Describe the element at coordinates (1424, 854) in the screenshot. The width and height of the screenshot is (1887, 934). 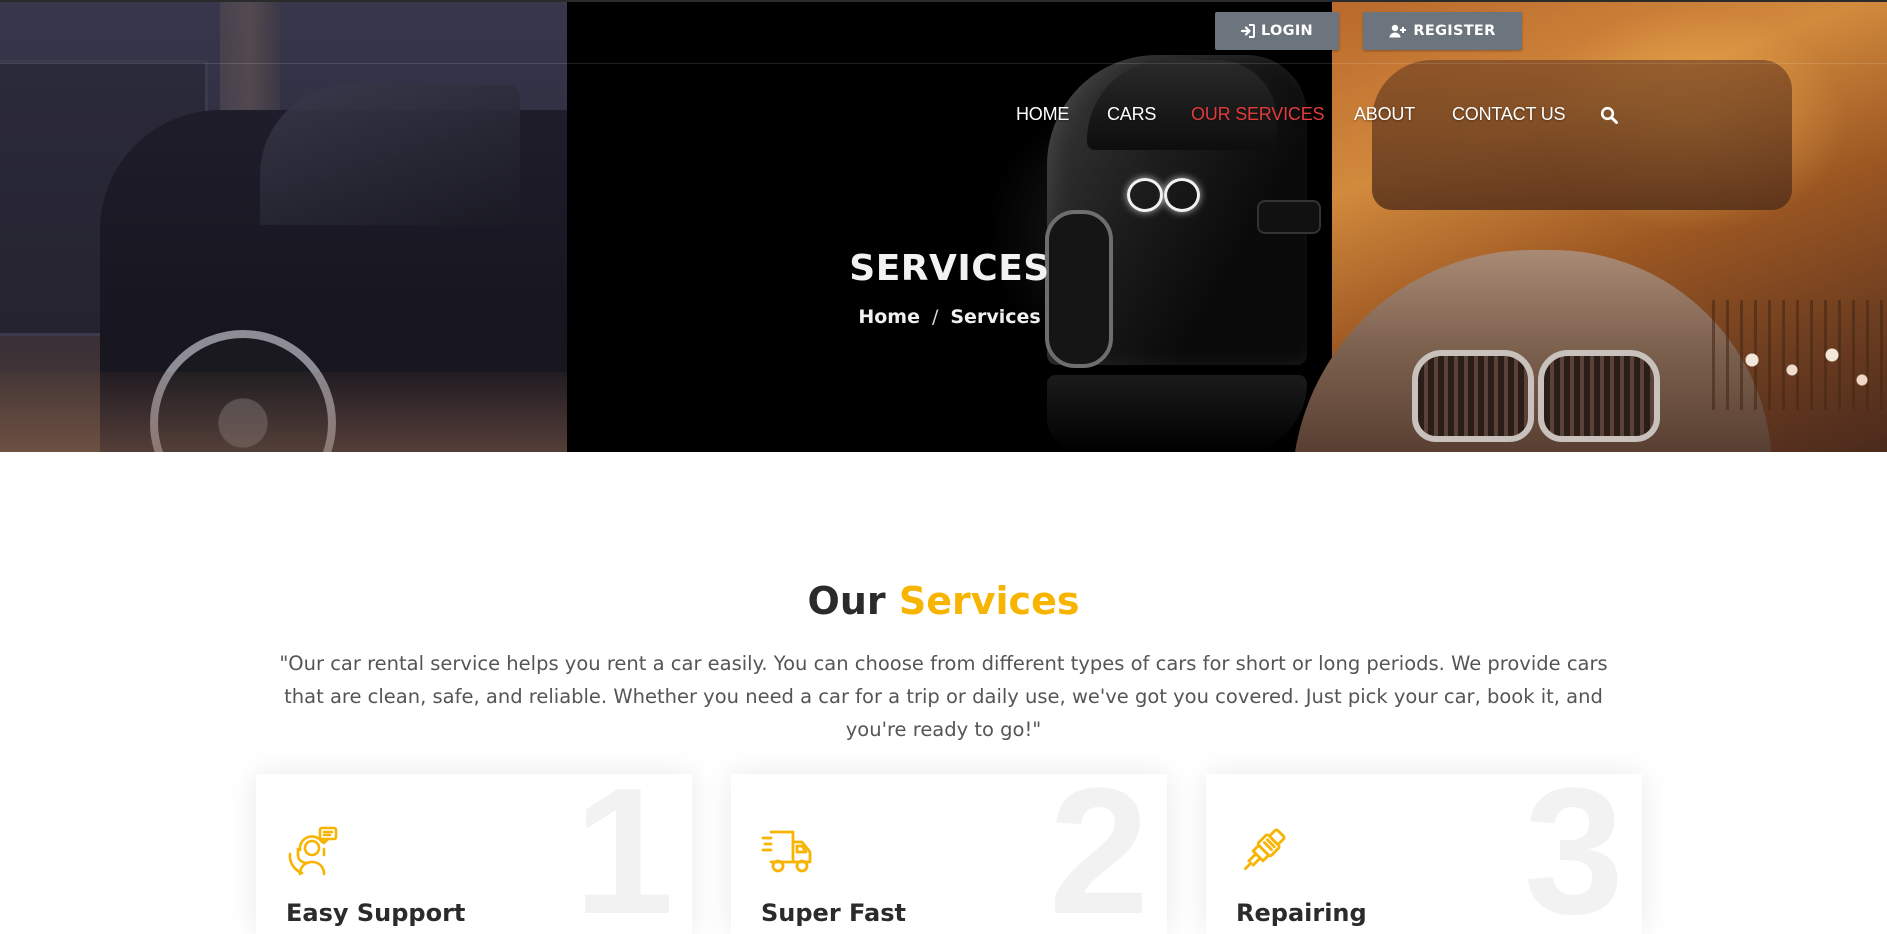
I see `service-card: 3 Repairing` at that location.